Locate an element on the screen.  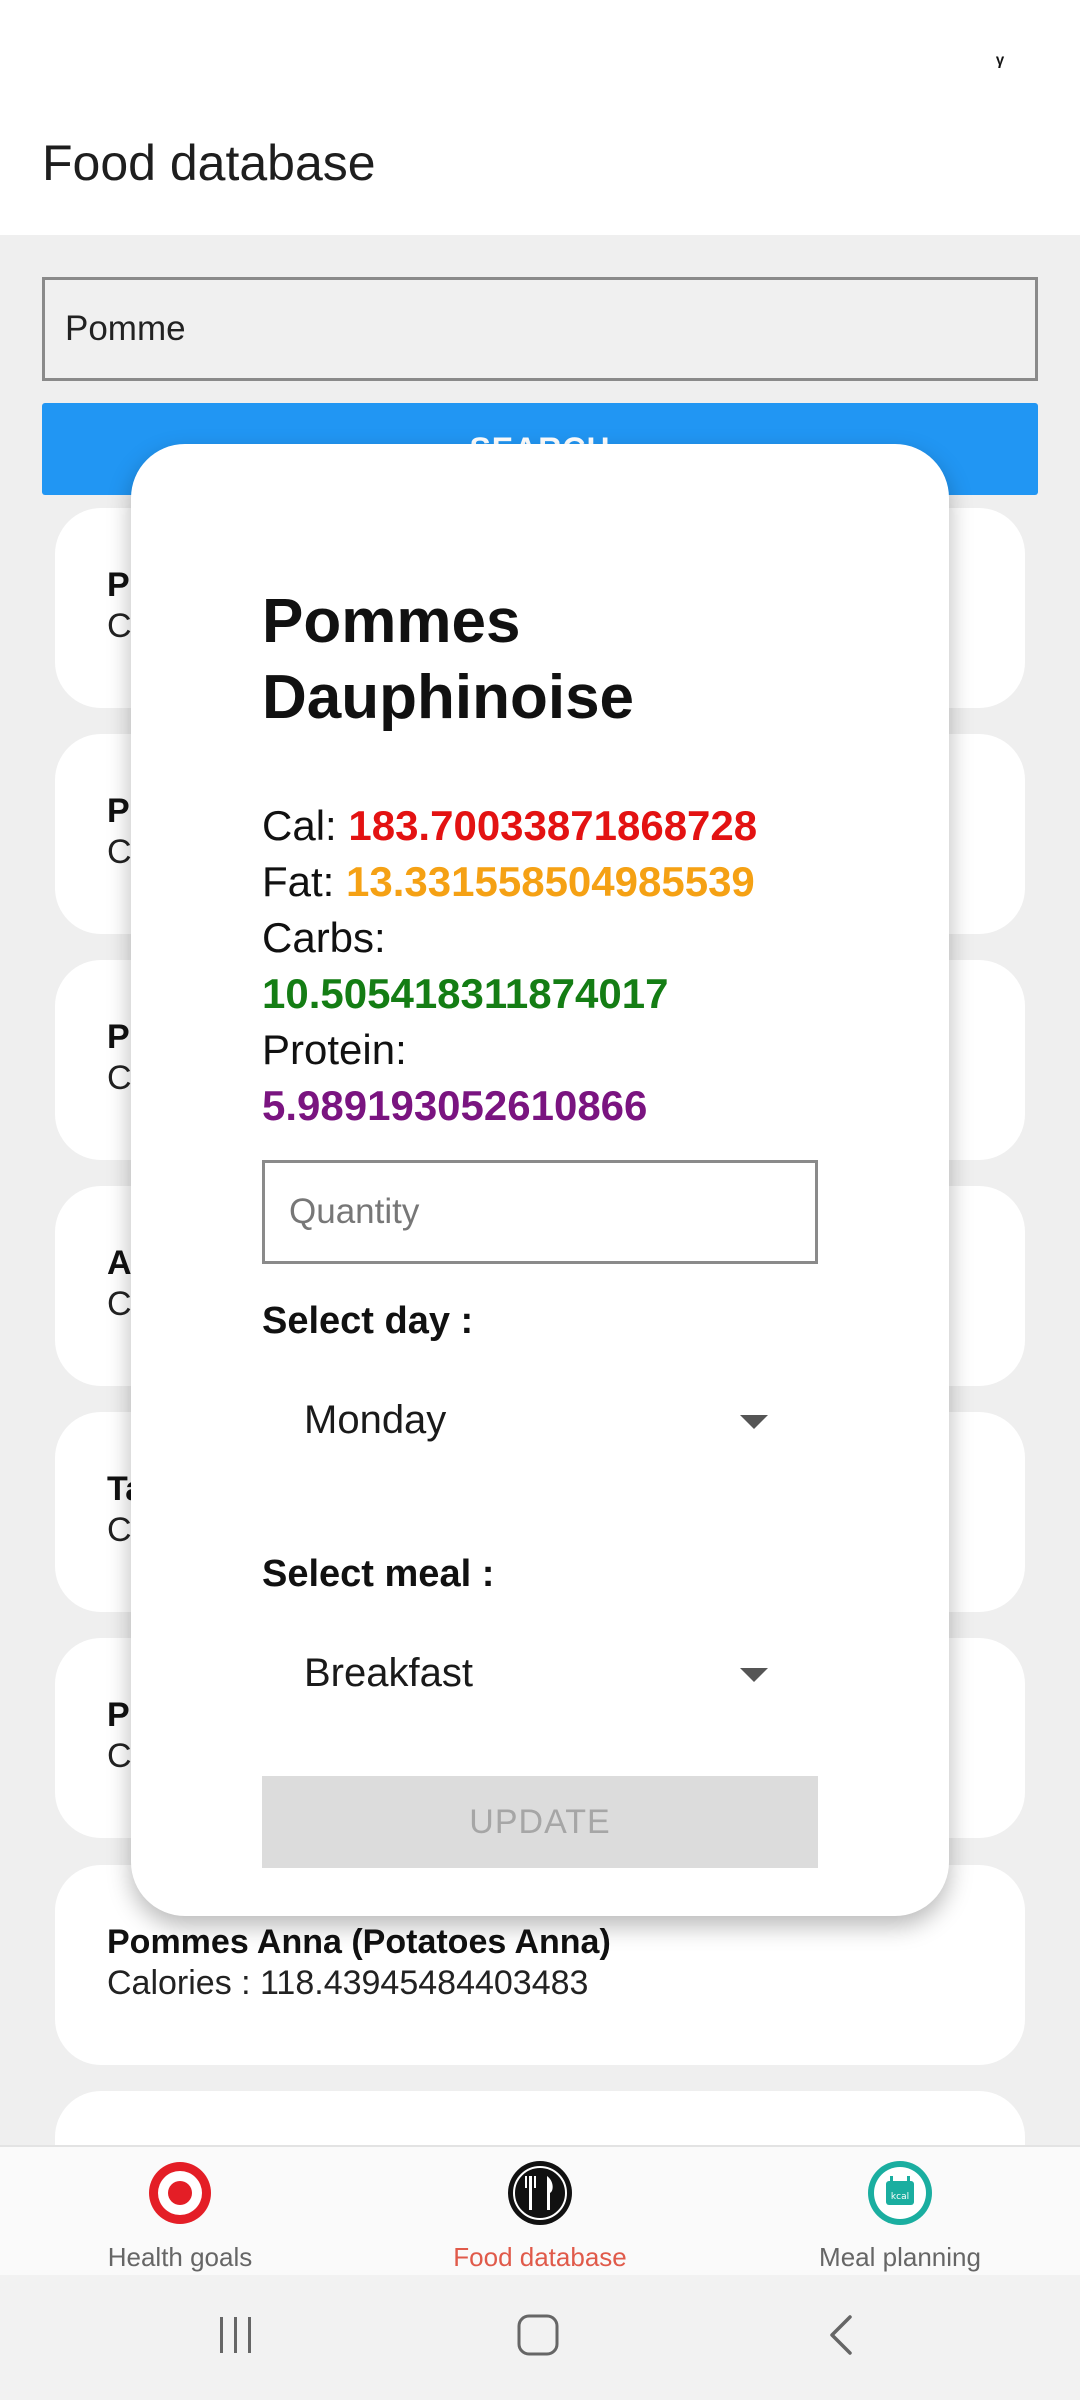
status-indicator-icon: ᵞ is located at coordinates (999, 62).